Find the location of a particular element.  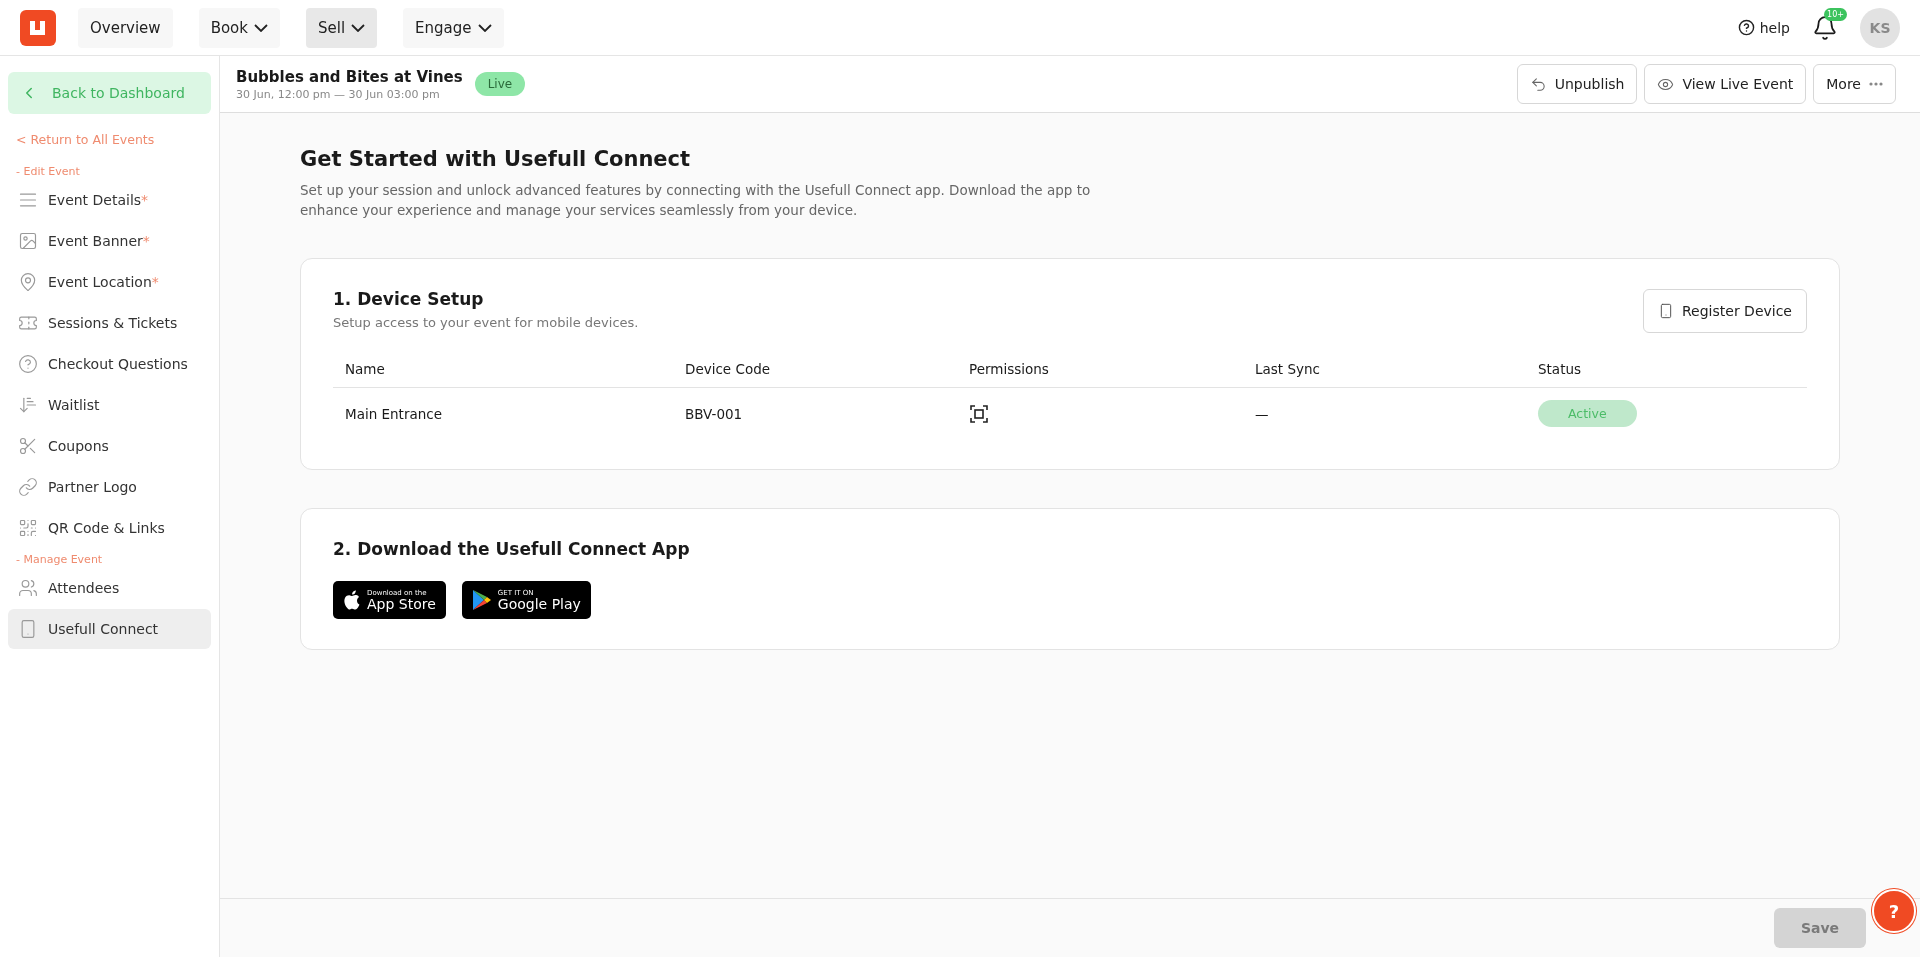

section-title: - Manage Event is located at coordinates (59, 559).